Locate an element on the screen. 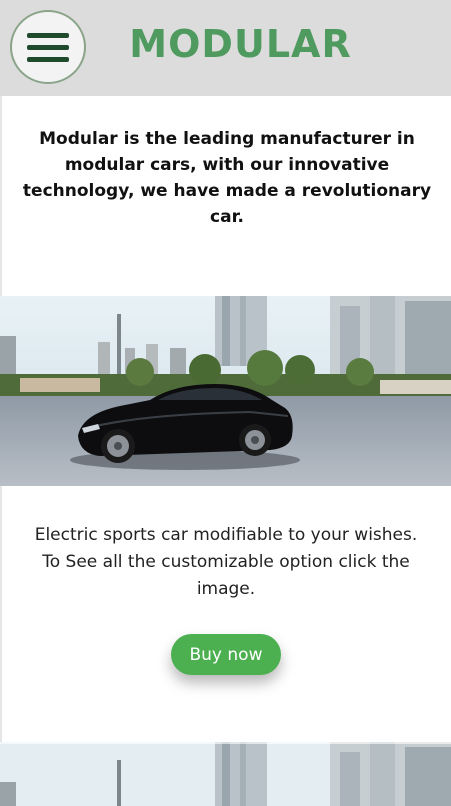 This screenshot has width=451, height=806. brand-title: MODULAR is located at coordinates (240, 44).